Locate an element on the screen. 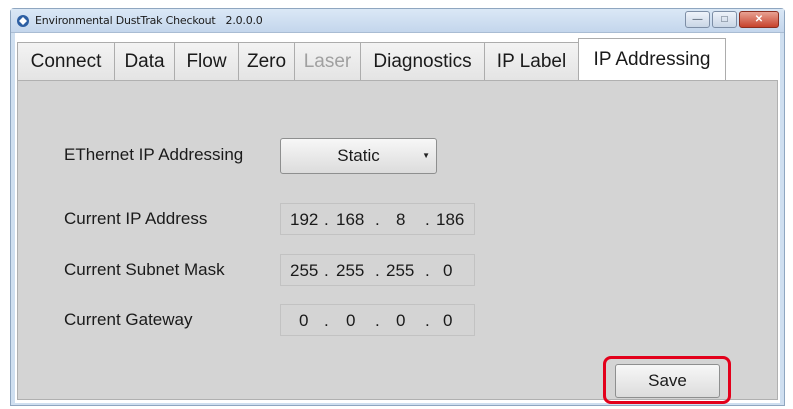 The width and height of the screenshot is (793, 409). tab-data: Data is located at coordinates (144, 61).